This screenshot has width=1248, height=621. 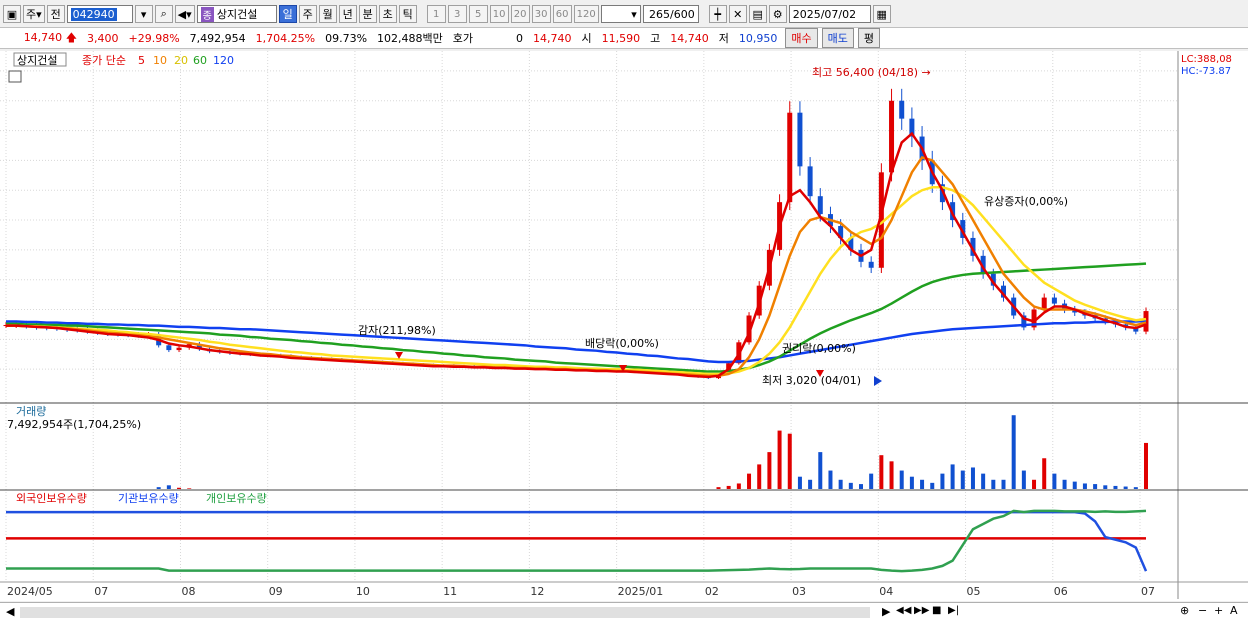 I want to click on x-tick-label: 08, so click(x=188, y=591).